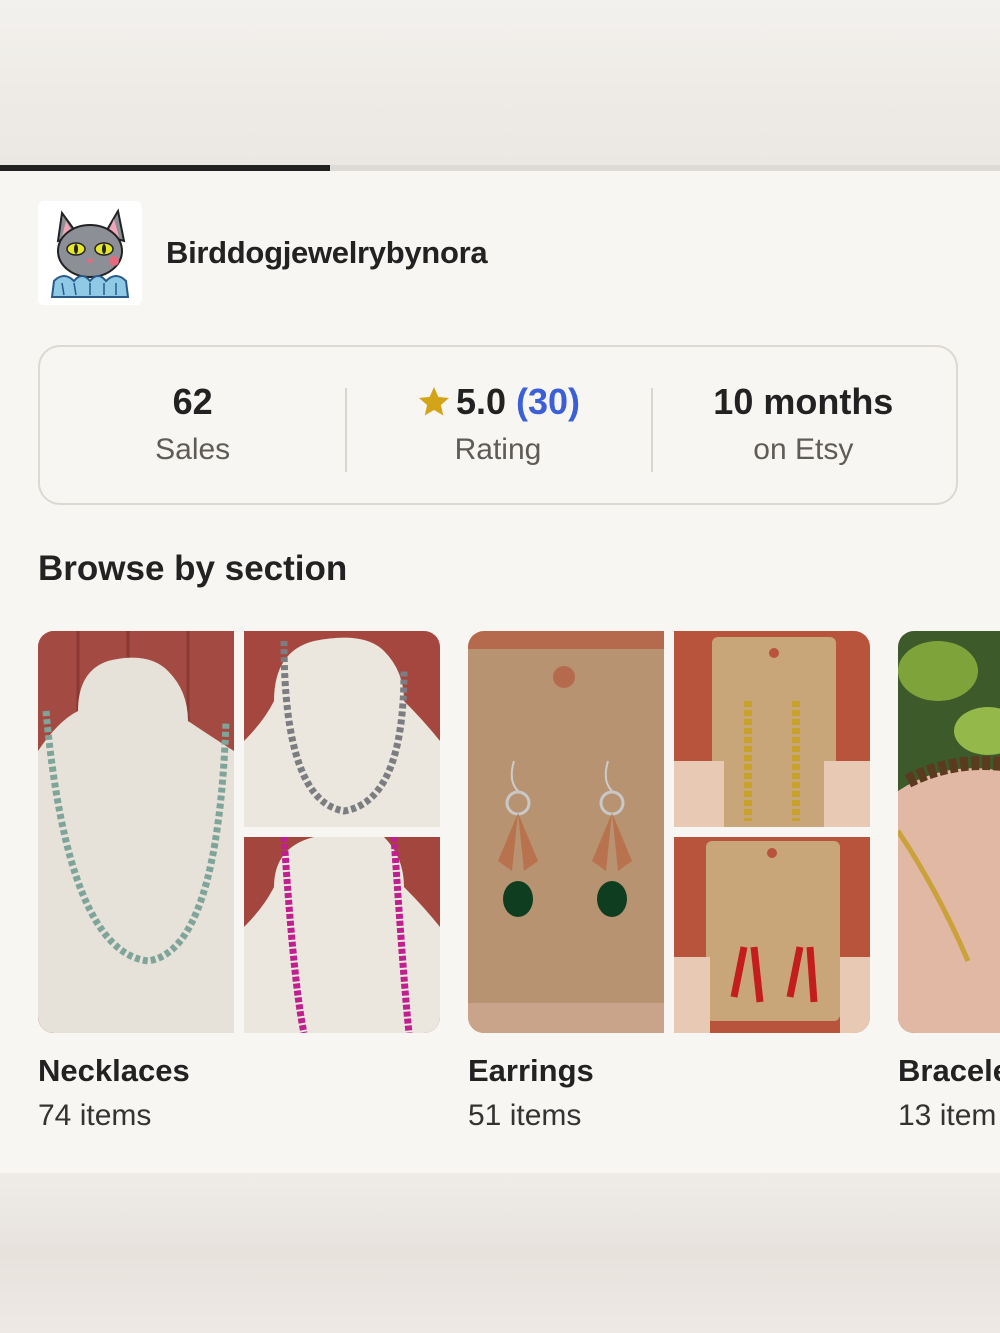  I want to click on section-card-bracelets: Bracele 13 item, so click(949, 881).